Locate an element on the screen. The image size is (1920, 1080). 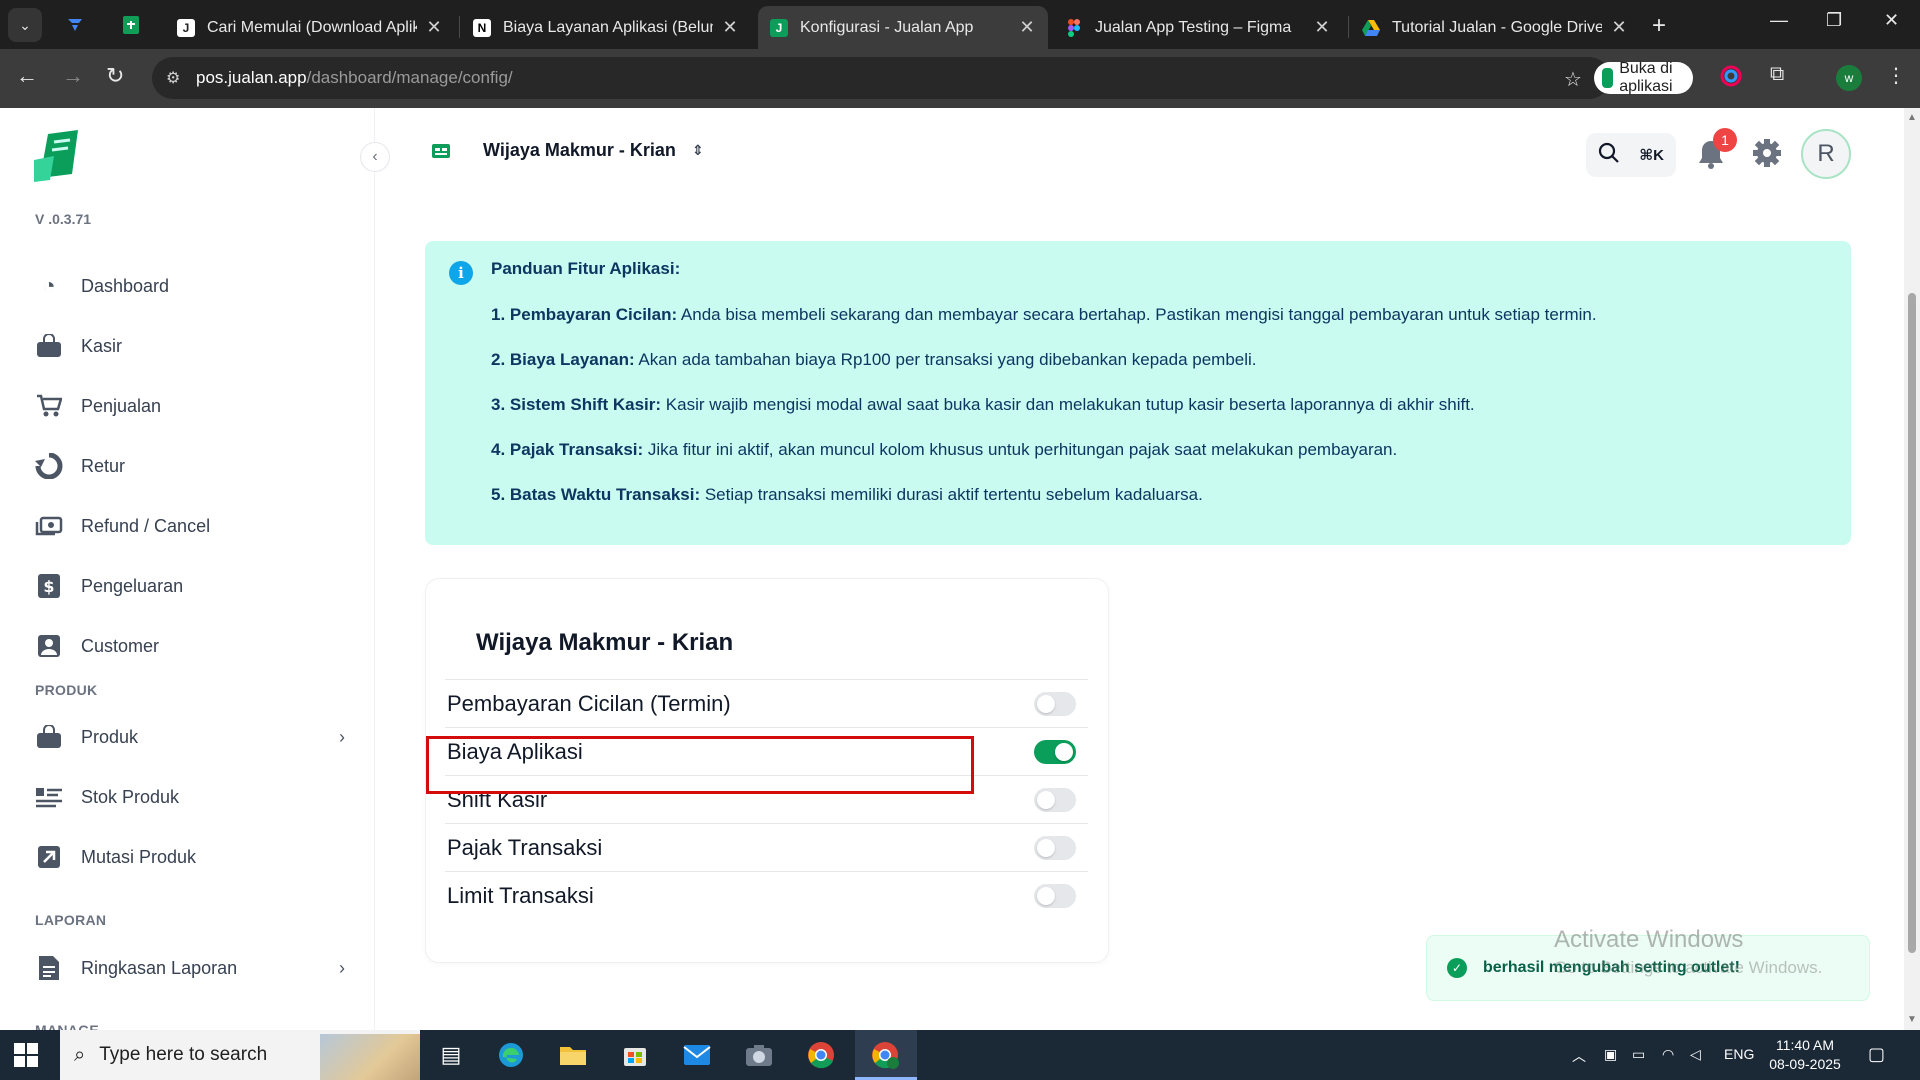
search-shortcut: ⌘K is located at coordinates (1651, 155).